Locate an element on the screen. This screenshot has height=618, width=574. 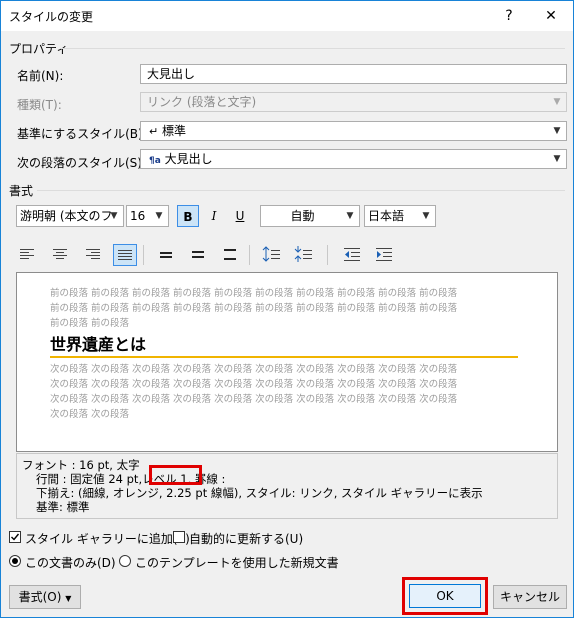
auto-update-label: 自動的に更新する(U) is located at coordinates (246, 538).